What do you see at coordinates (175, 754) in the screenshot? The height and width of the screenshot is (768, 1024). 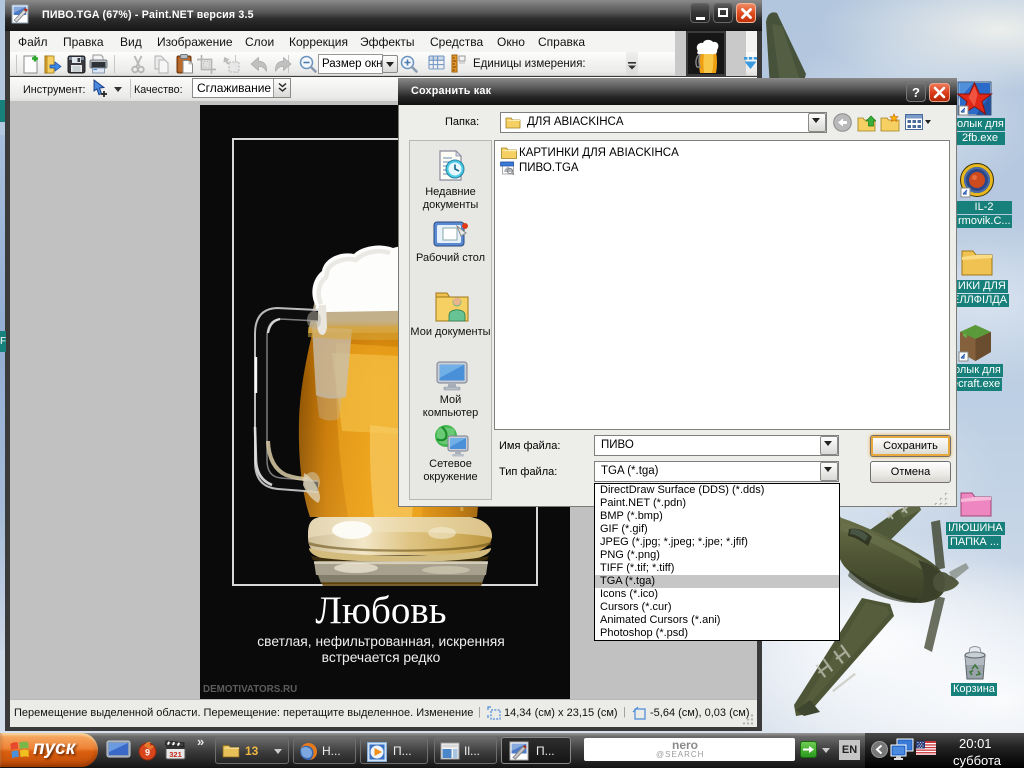 I see `svg-text: 321` at bounding box center [175, 754].